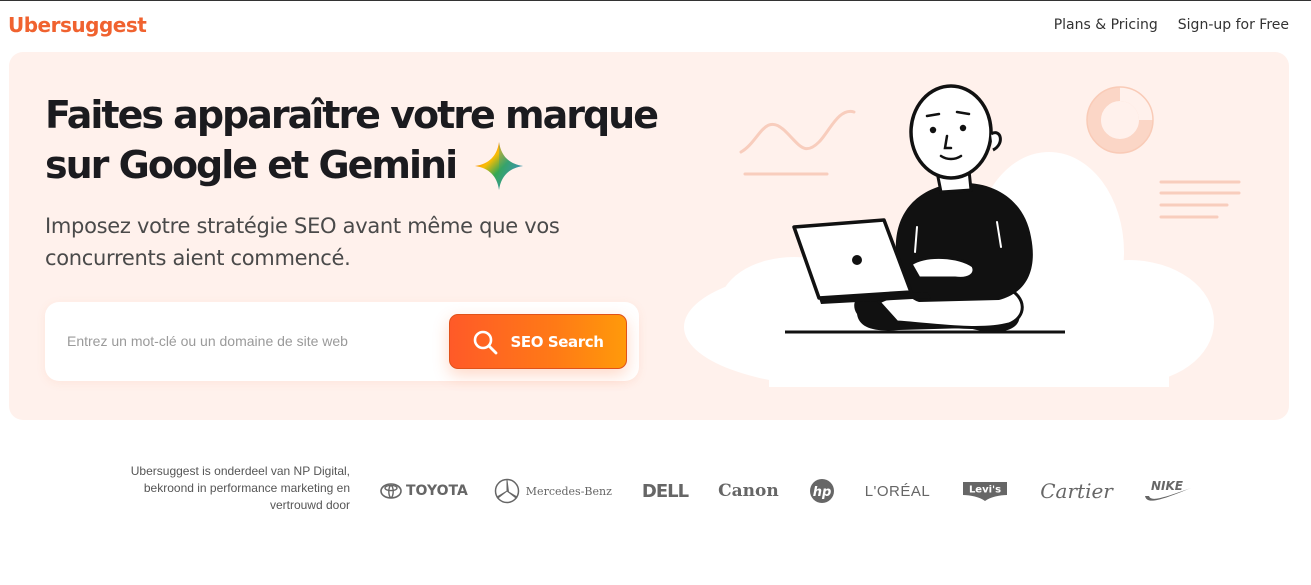  Describe the element at coordinates (77, 25) in the screenshot. I see `ubersuggest-logo: Ubersuggest` at that location.